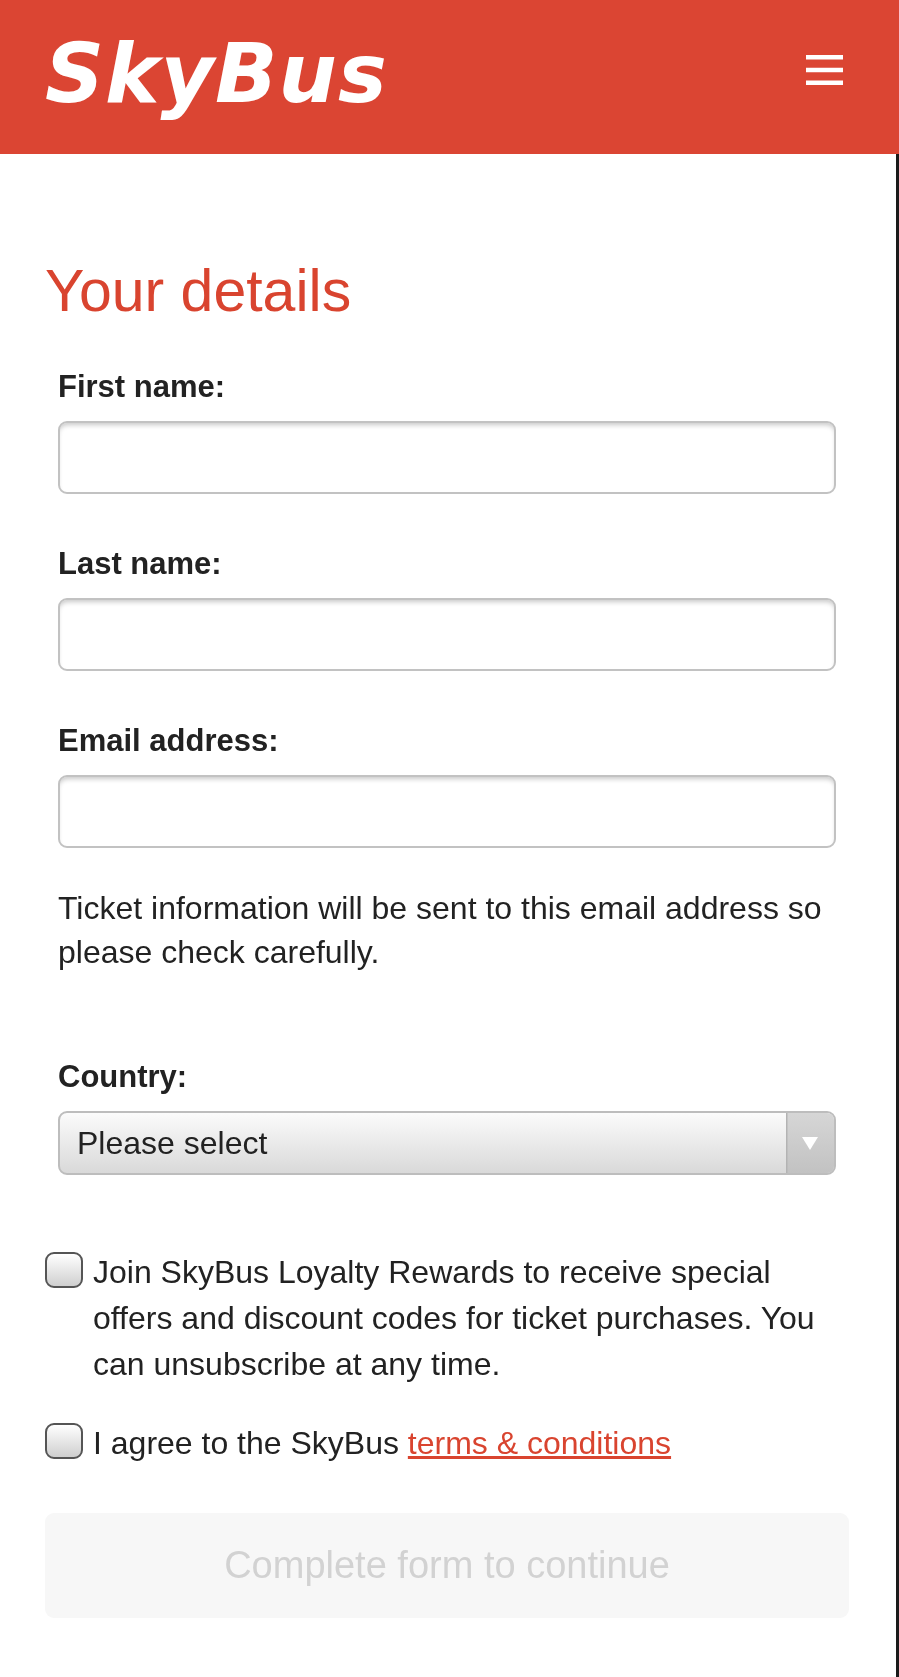 Image resolution: width=899 pixels, height=1677 pixels. What do you see at coordinates (140, 564) in the screenshot?
I see `field-label: Last name:` at bounding box center [140, 564].